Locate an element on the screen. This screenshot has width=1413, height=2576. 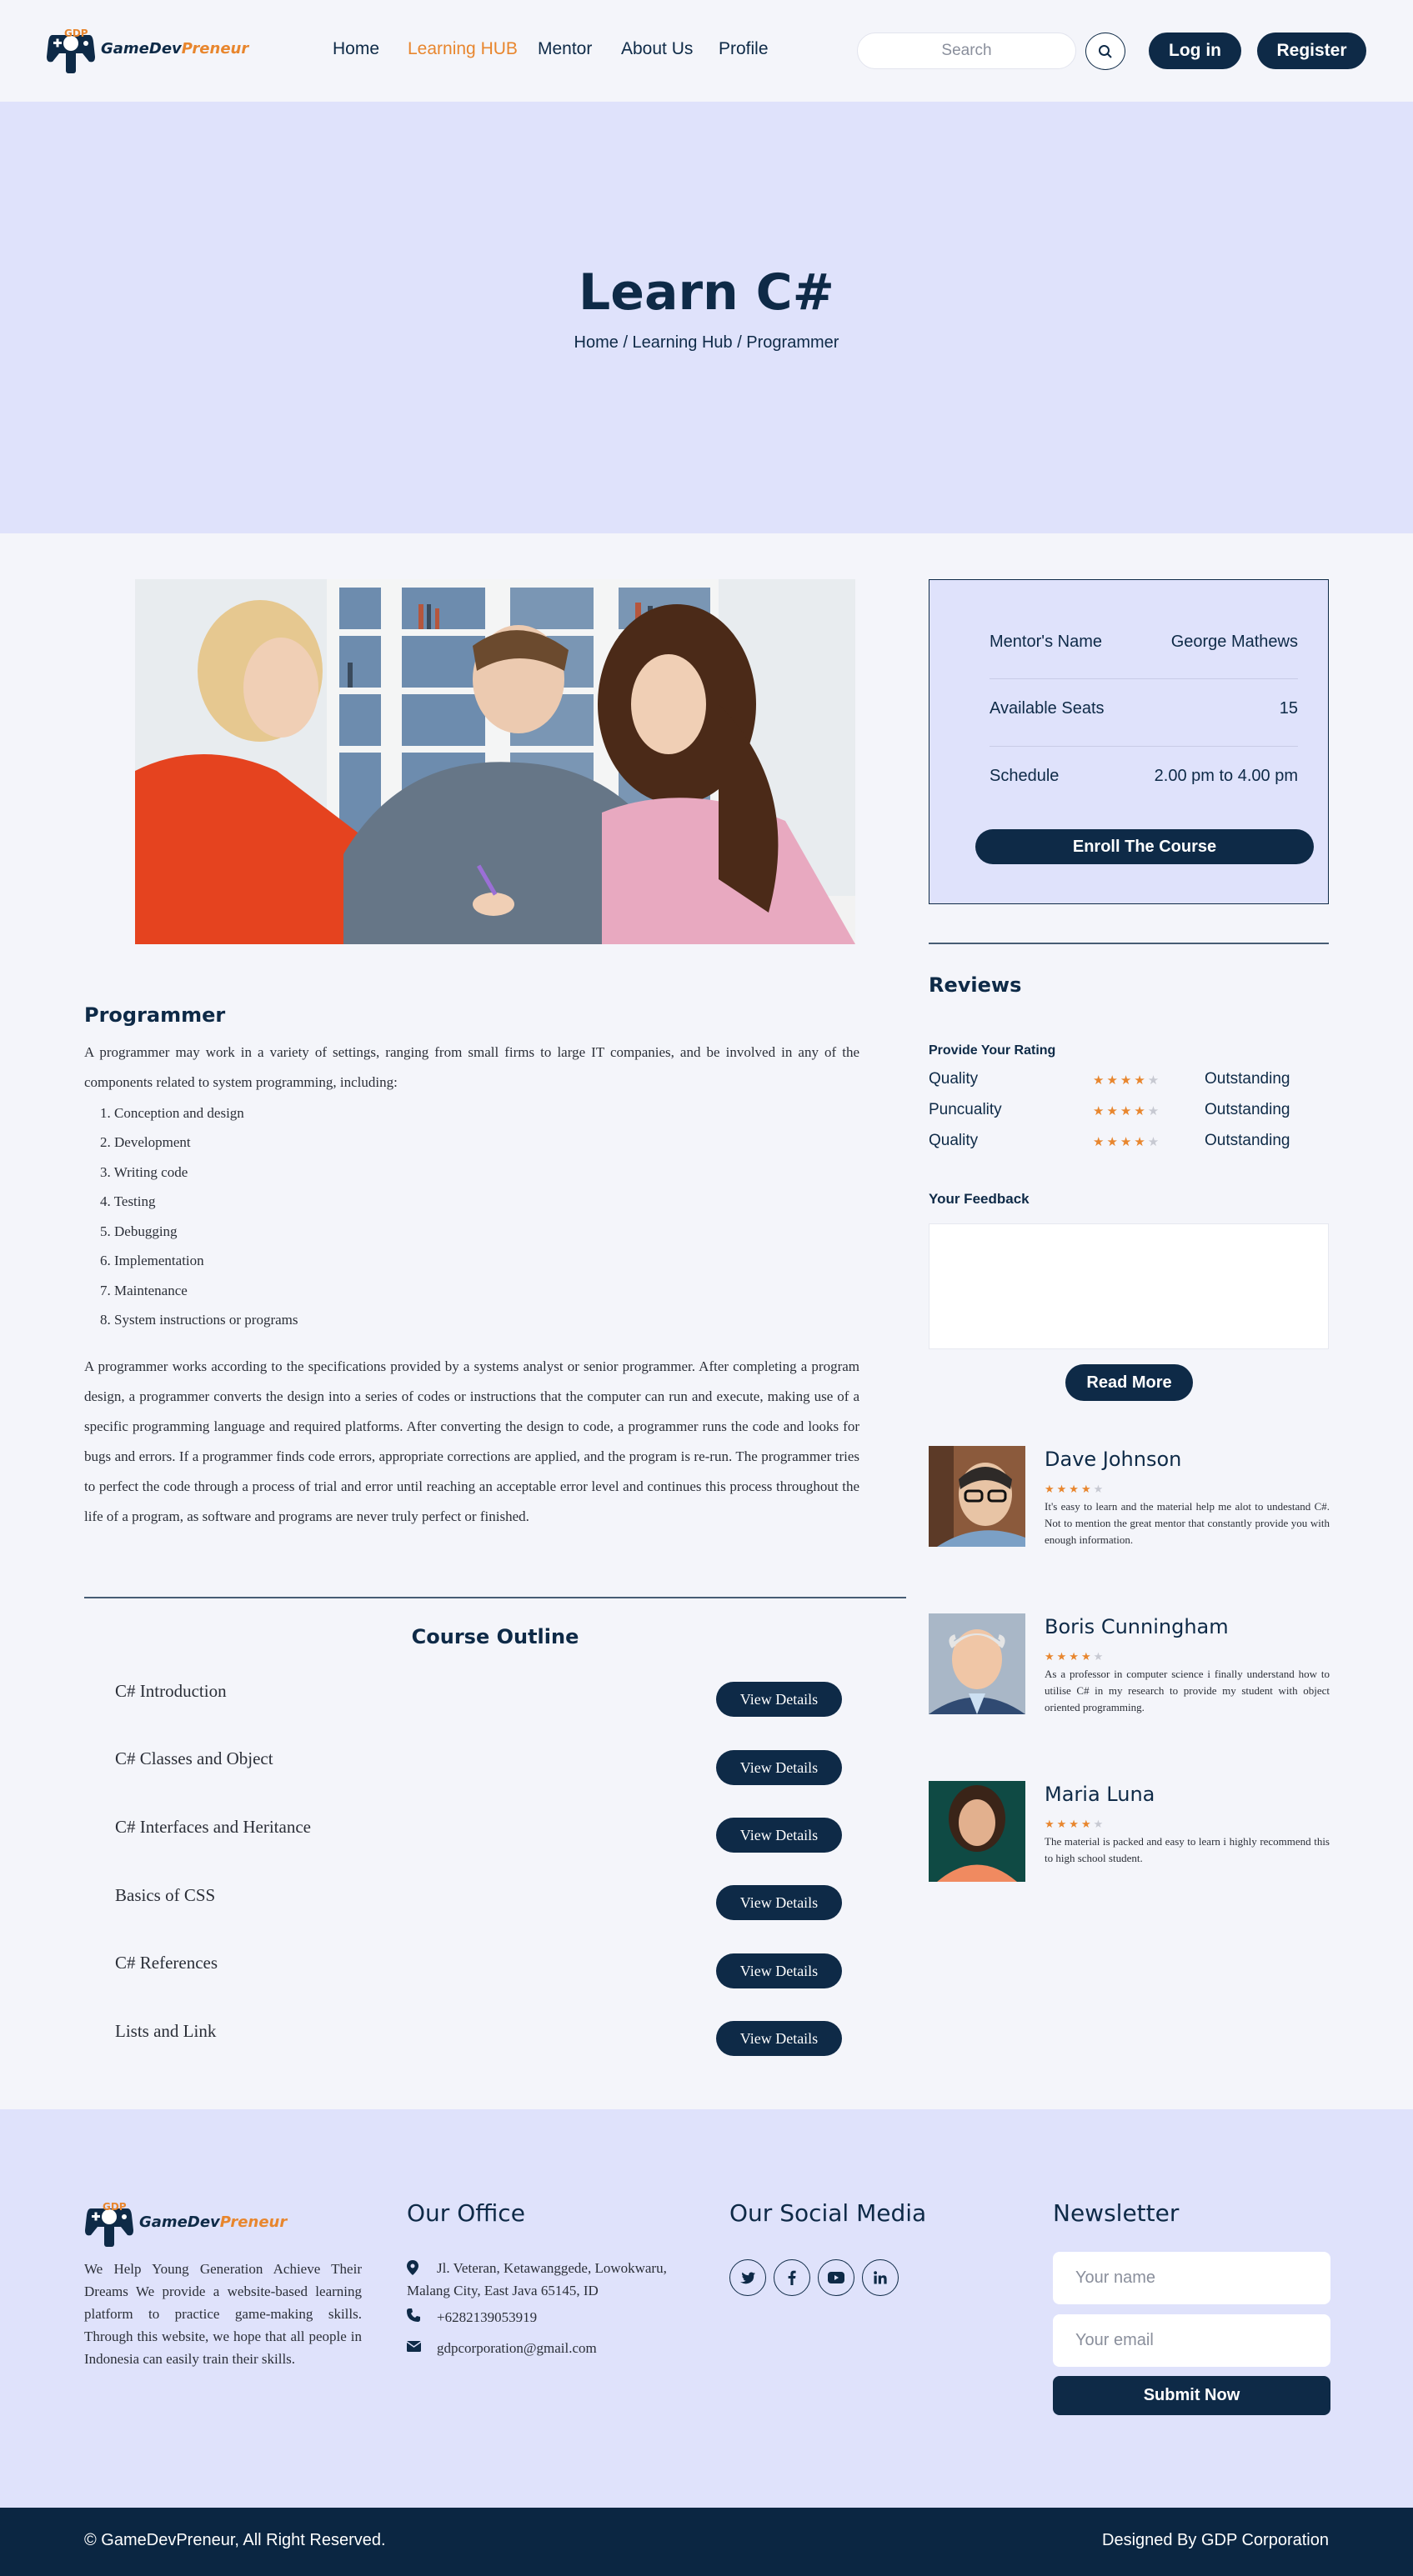
list-item-text: Debugging is located at coordinates (146, 1231).